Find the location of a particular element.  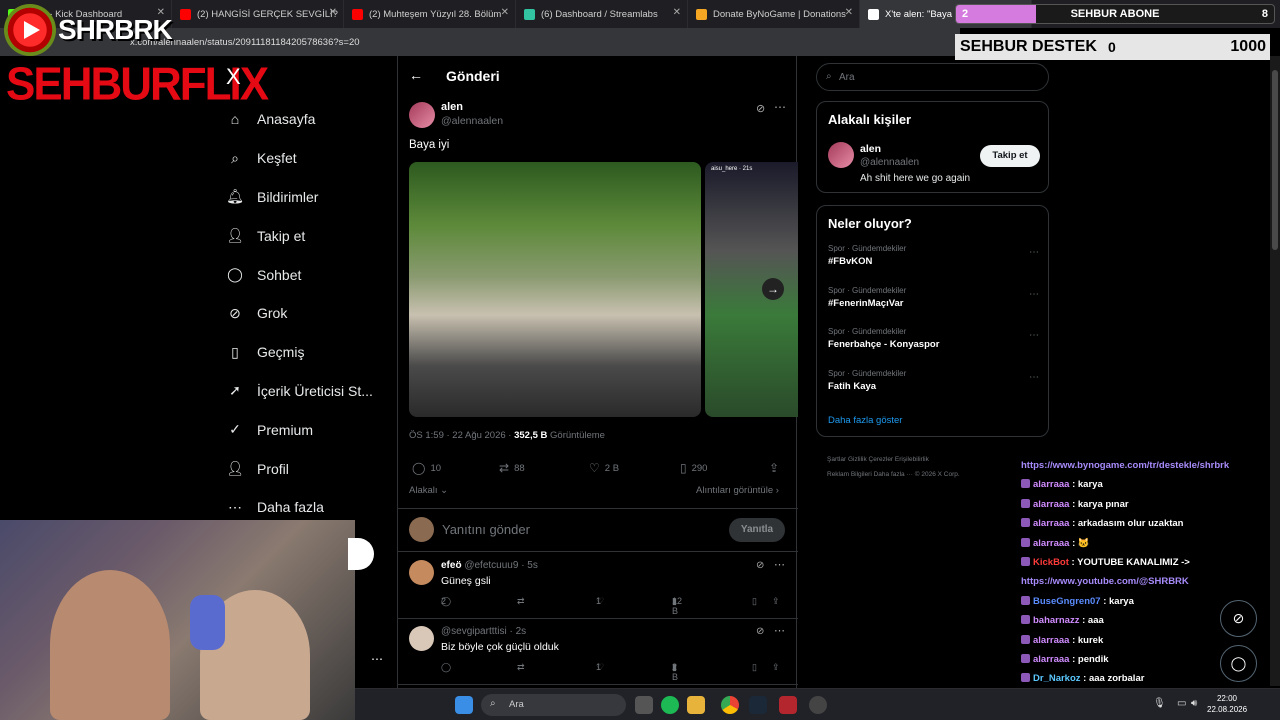

chat-username: baharnazz is located at coordinates (1056, 620).